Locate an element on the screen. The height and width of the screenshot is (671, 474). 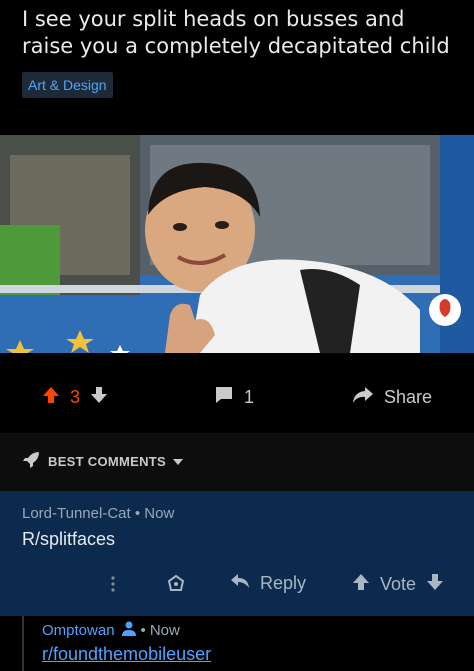
comment-meta: Omptowan • Now is located at coordinates (111, 630).